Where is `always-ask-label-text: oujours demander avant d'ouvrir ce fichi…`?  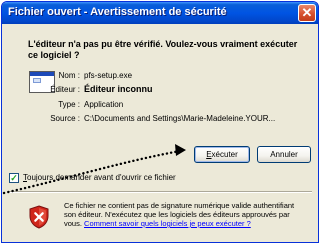 always-ask-label-text: oujours demander avant d'ouvrir ce fichi… is located at coordinates (101, 177).